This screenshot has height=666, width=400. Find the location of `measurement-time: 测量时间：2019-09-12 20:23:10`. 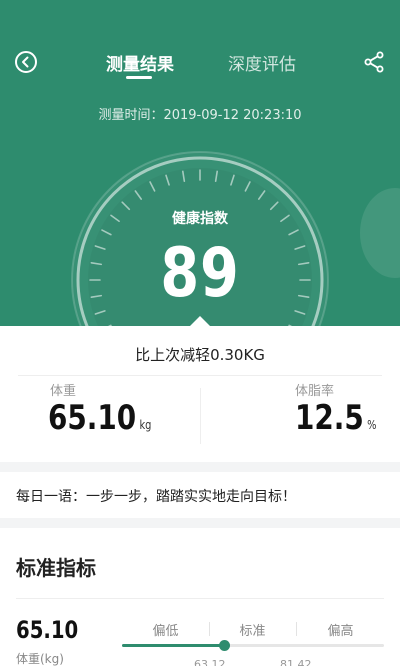

measurement-time: 测量时间：2019-09-12 20:23:10 is located at coordinates (200, 115).